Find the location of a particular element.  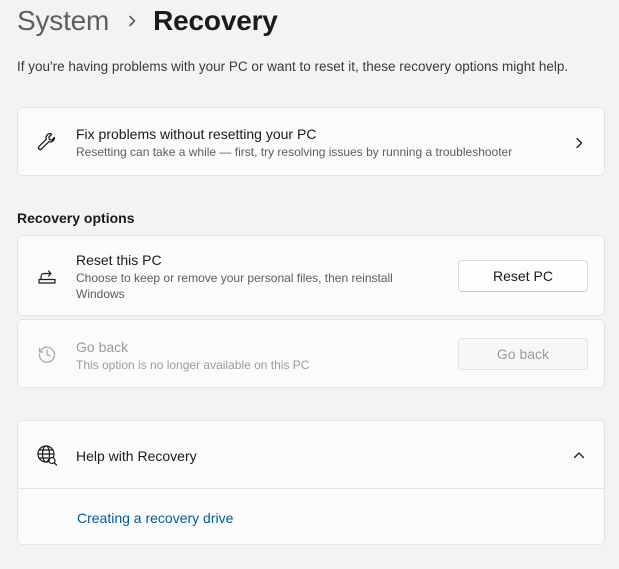

breadcrumb-system: System is located at coordinates (63, 21).